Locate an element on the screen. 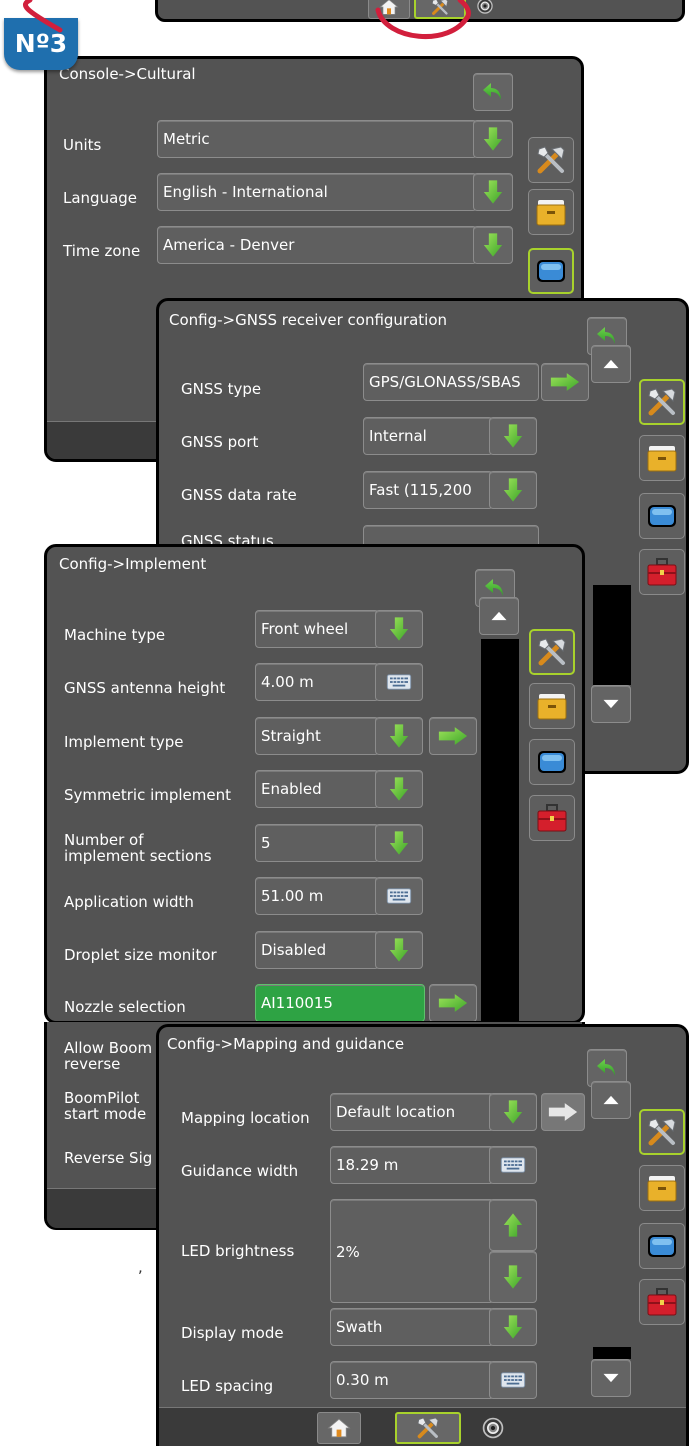 The image size is (689, 1446). antenna-height-keyboard-button is located at coordinates (399, 682).